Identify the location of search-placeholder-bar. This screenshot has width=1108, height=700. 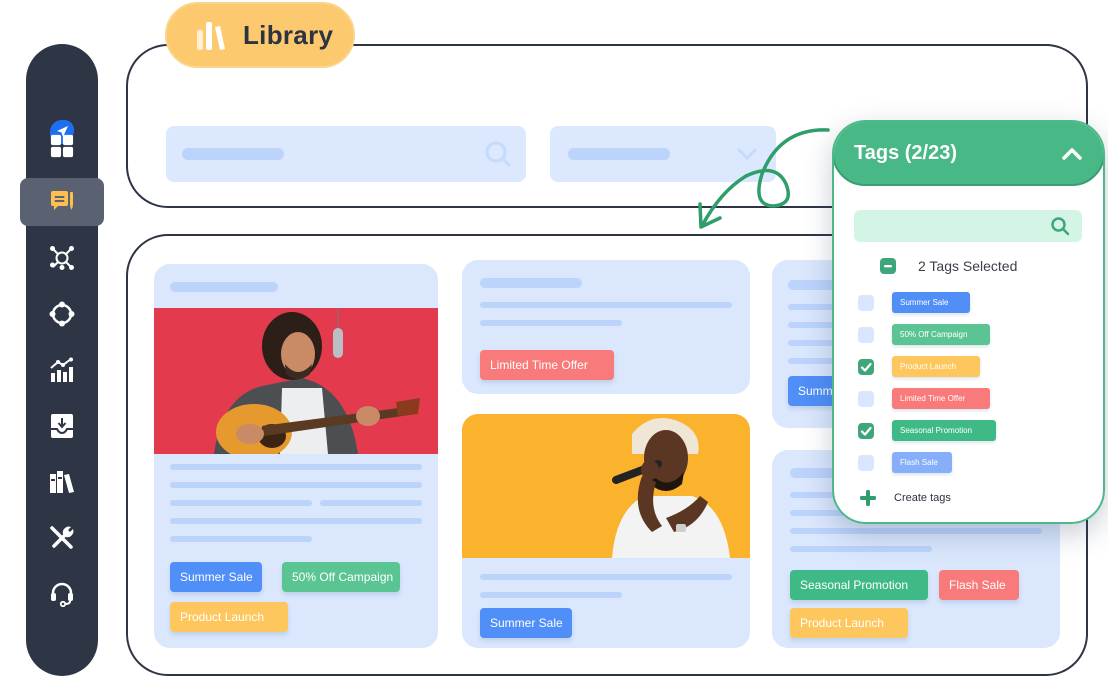
(233, 154).